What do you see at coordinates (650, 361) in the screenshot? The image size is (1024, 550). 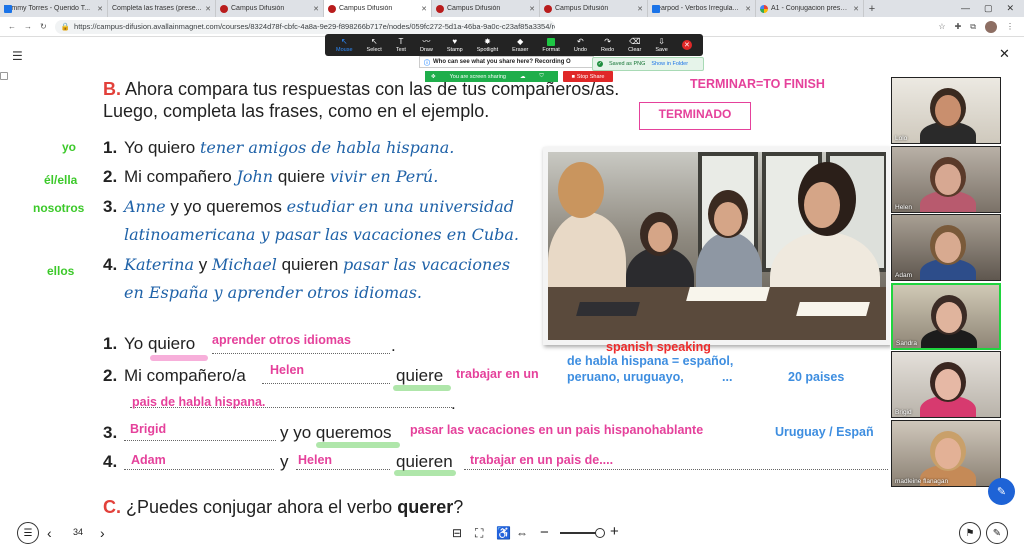 I see `blue-annotation: de habla hispana = español,` at bounding box center [650, 361].